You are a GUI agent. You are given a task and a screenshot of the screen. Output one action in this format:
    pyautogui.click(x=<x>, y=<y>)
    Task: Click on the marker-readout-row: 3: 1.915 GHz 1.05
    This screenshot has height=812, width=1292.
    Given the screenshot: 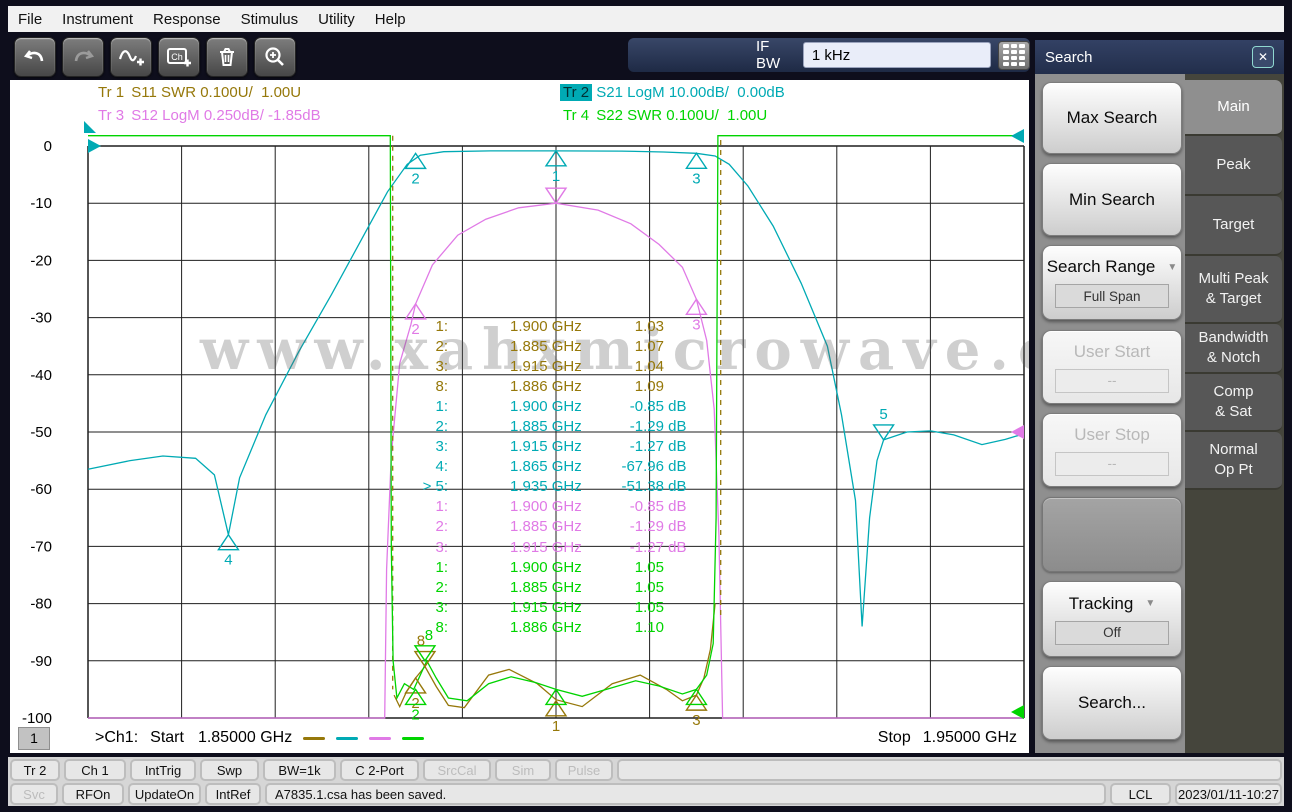 What is the action you would take?
    pyautogui.click(x=554, y=607)
    